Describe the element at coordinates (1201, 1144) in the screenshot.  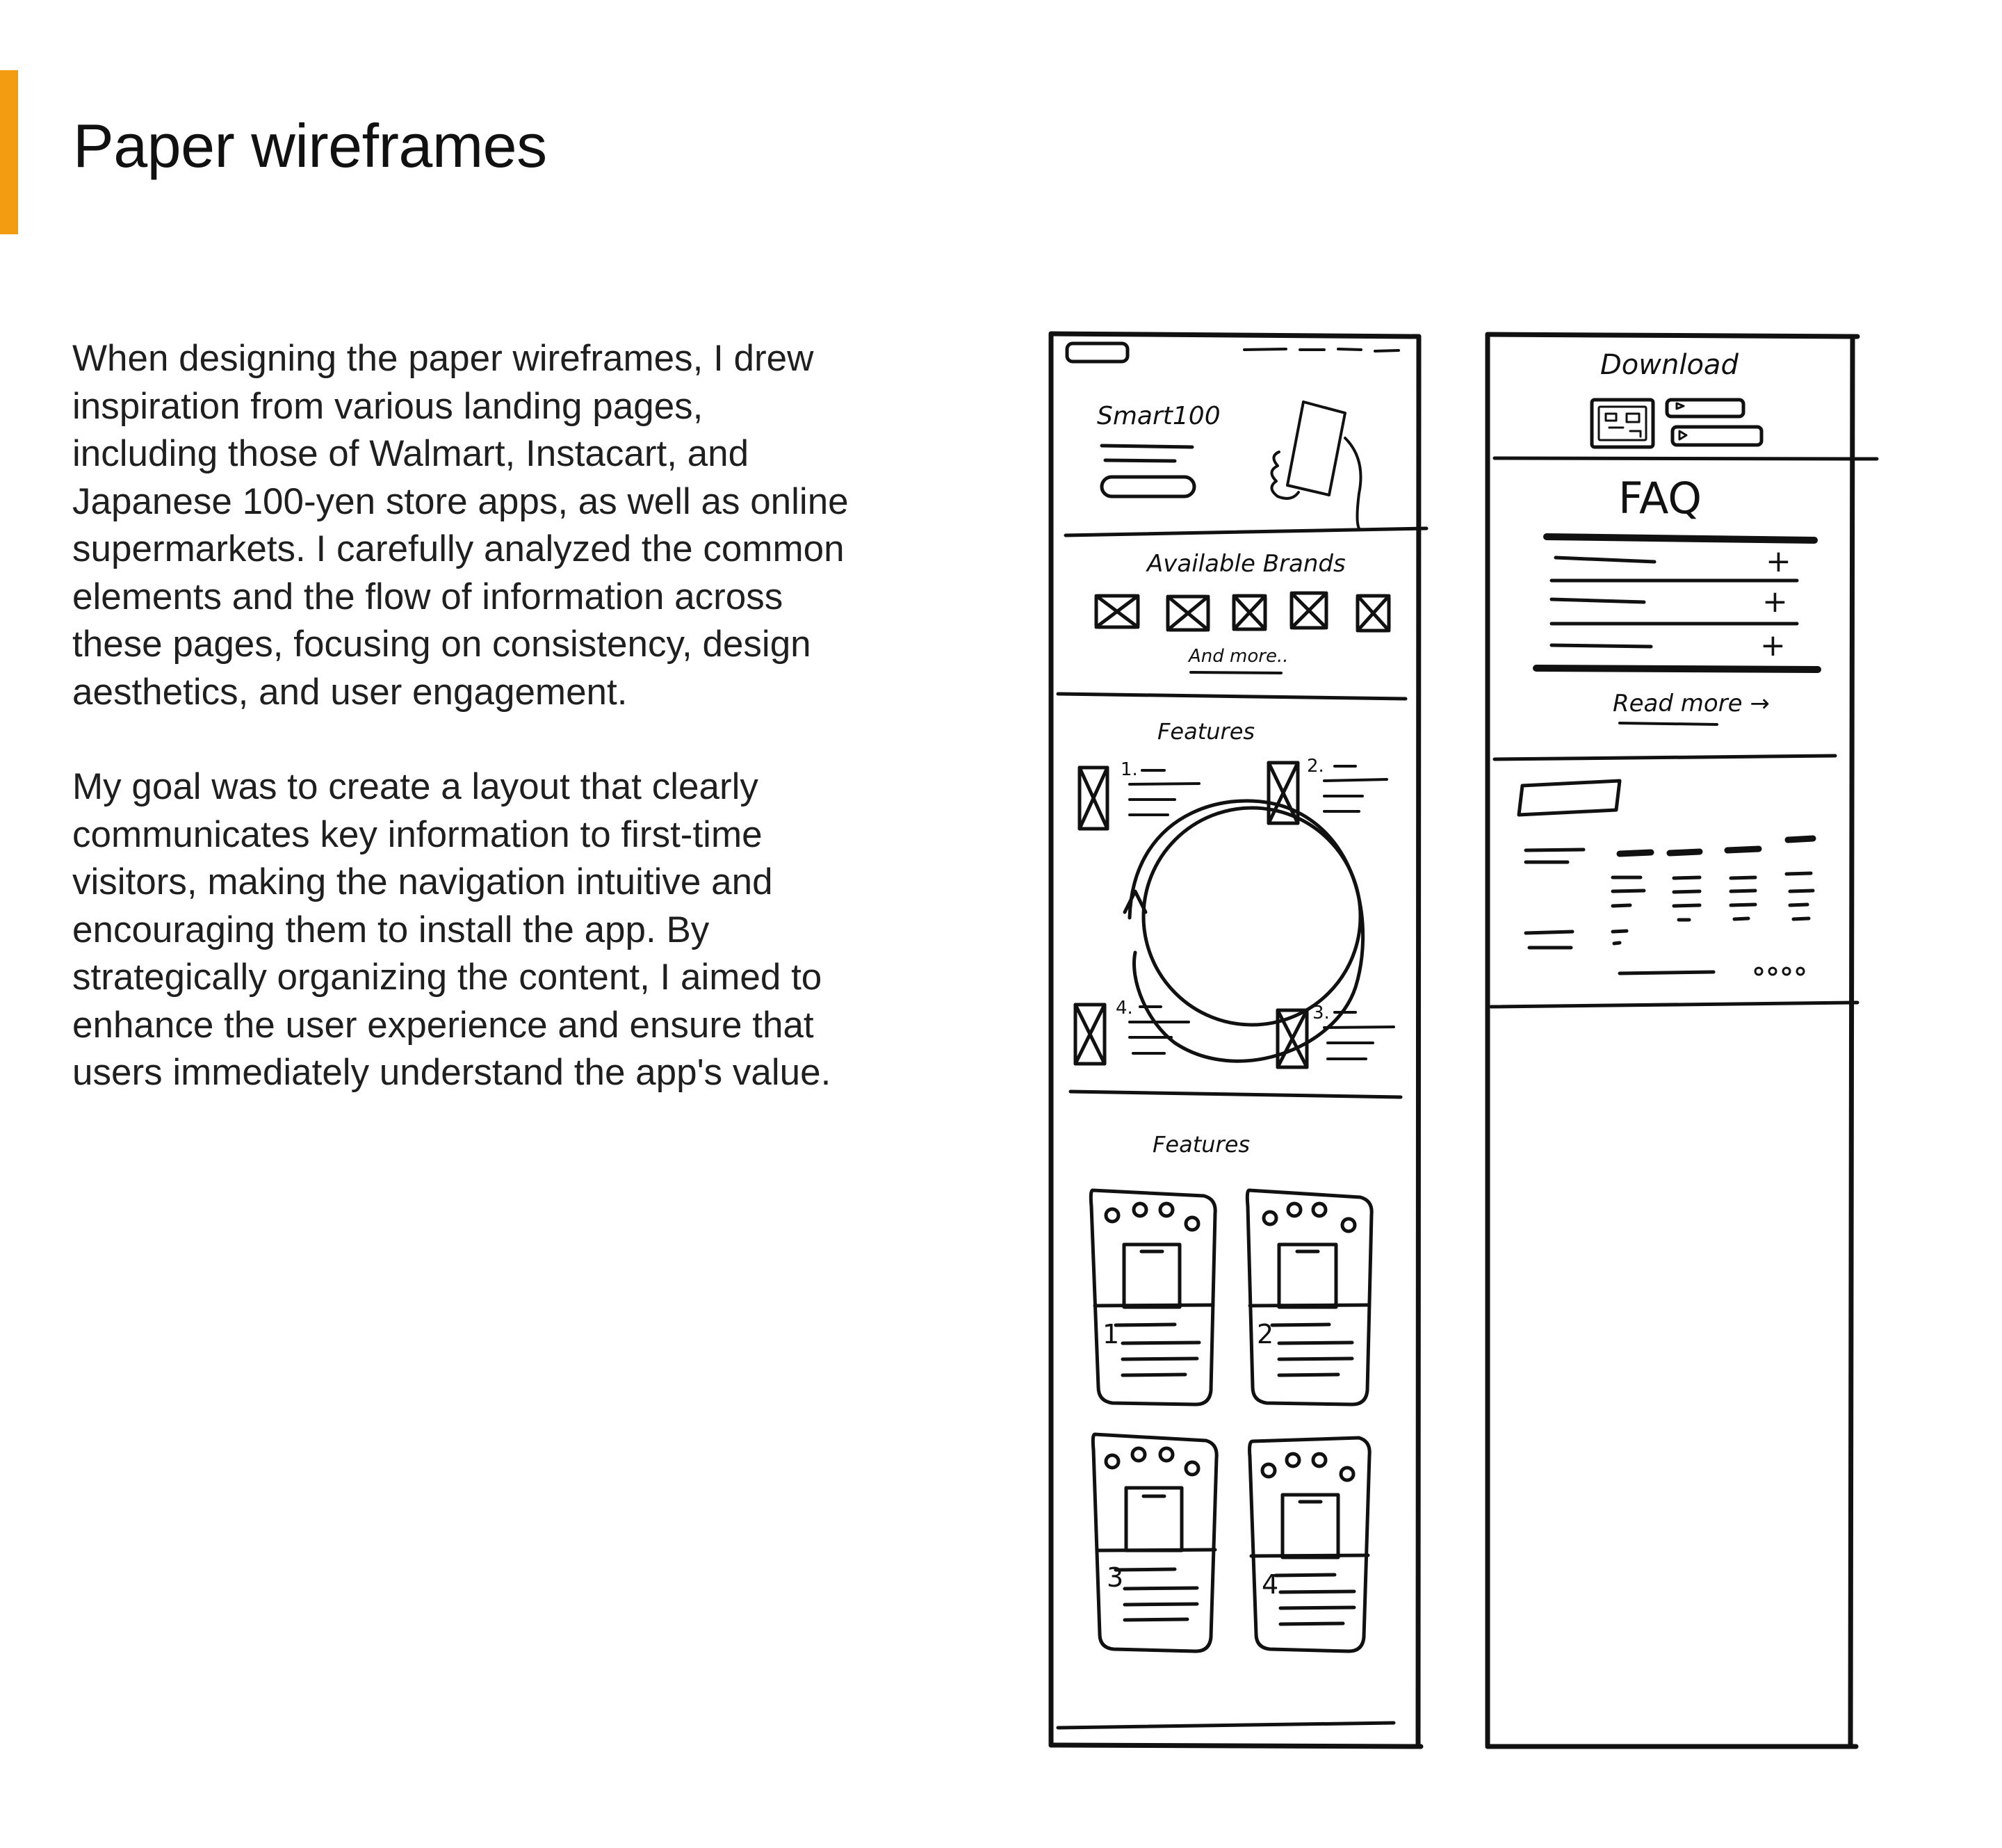
I see `features-heading-2: Features` at that location.